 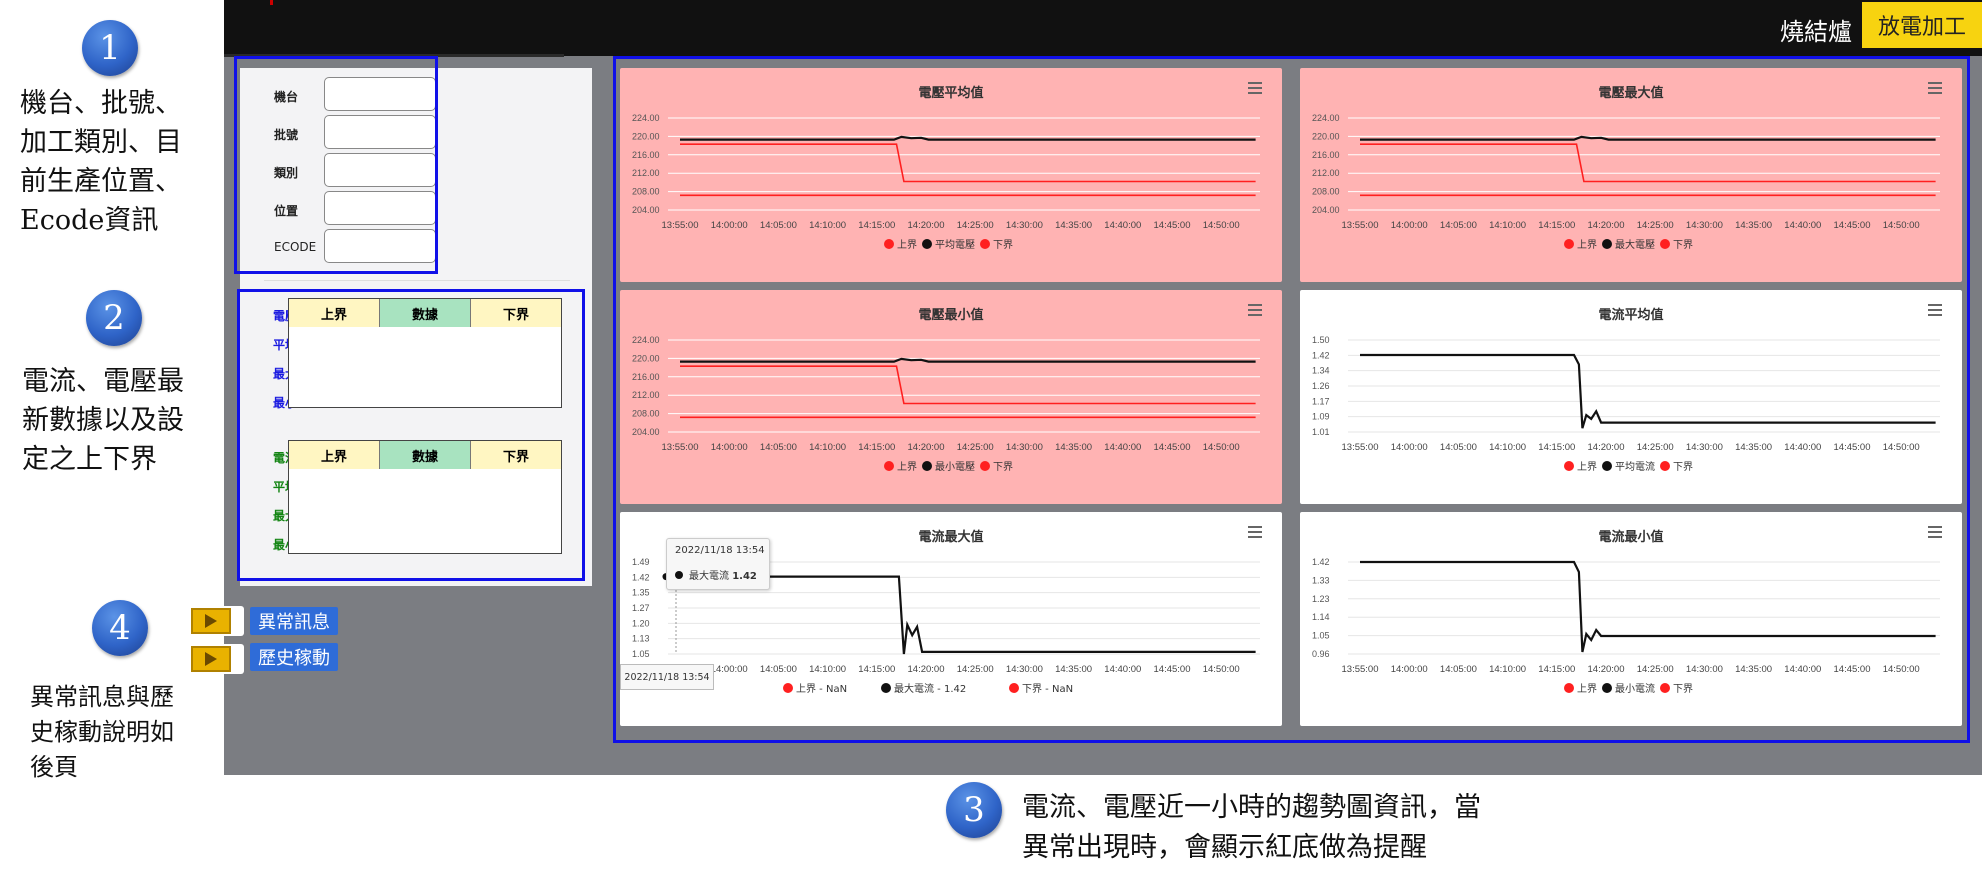 I want to click on tab-edm: 放電加工, so click(x=1922, y=25).